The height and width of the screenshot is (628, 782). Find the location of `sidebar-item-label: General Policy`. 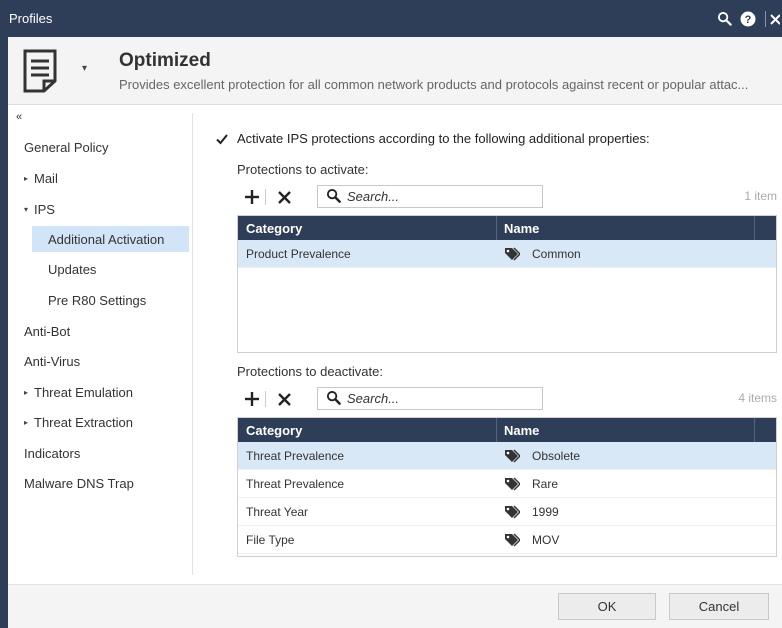

sidebar-item-label: General Policy is located at coordinates (66, 147).